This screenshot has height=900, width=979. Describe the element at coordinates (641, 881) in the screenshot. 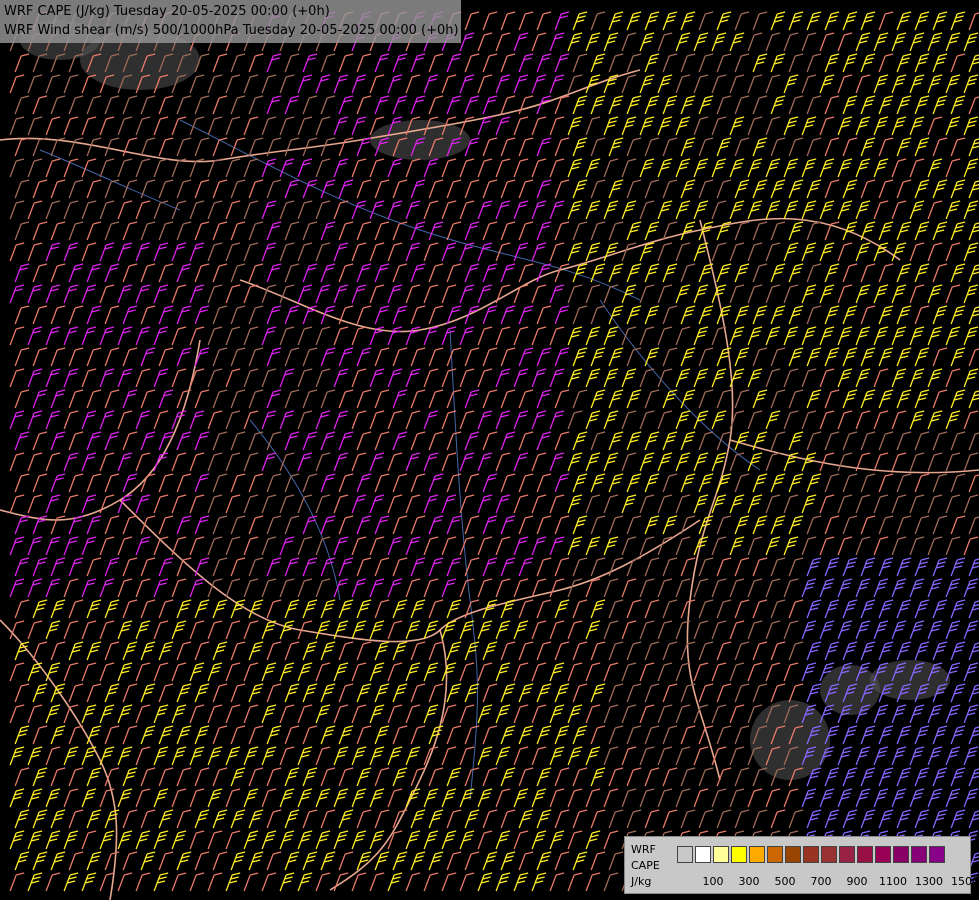

I see `legend-label-unit: J/kg` at that location.